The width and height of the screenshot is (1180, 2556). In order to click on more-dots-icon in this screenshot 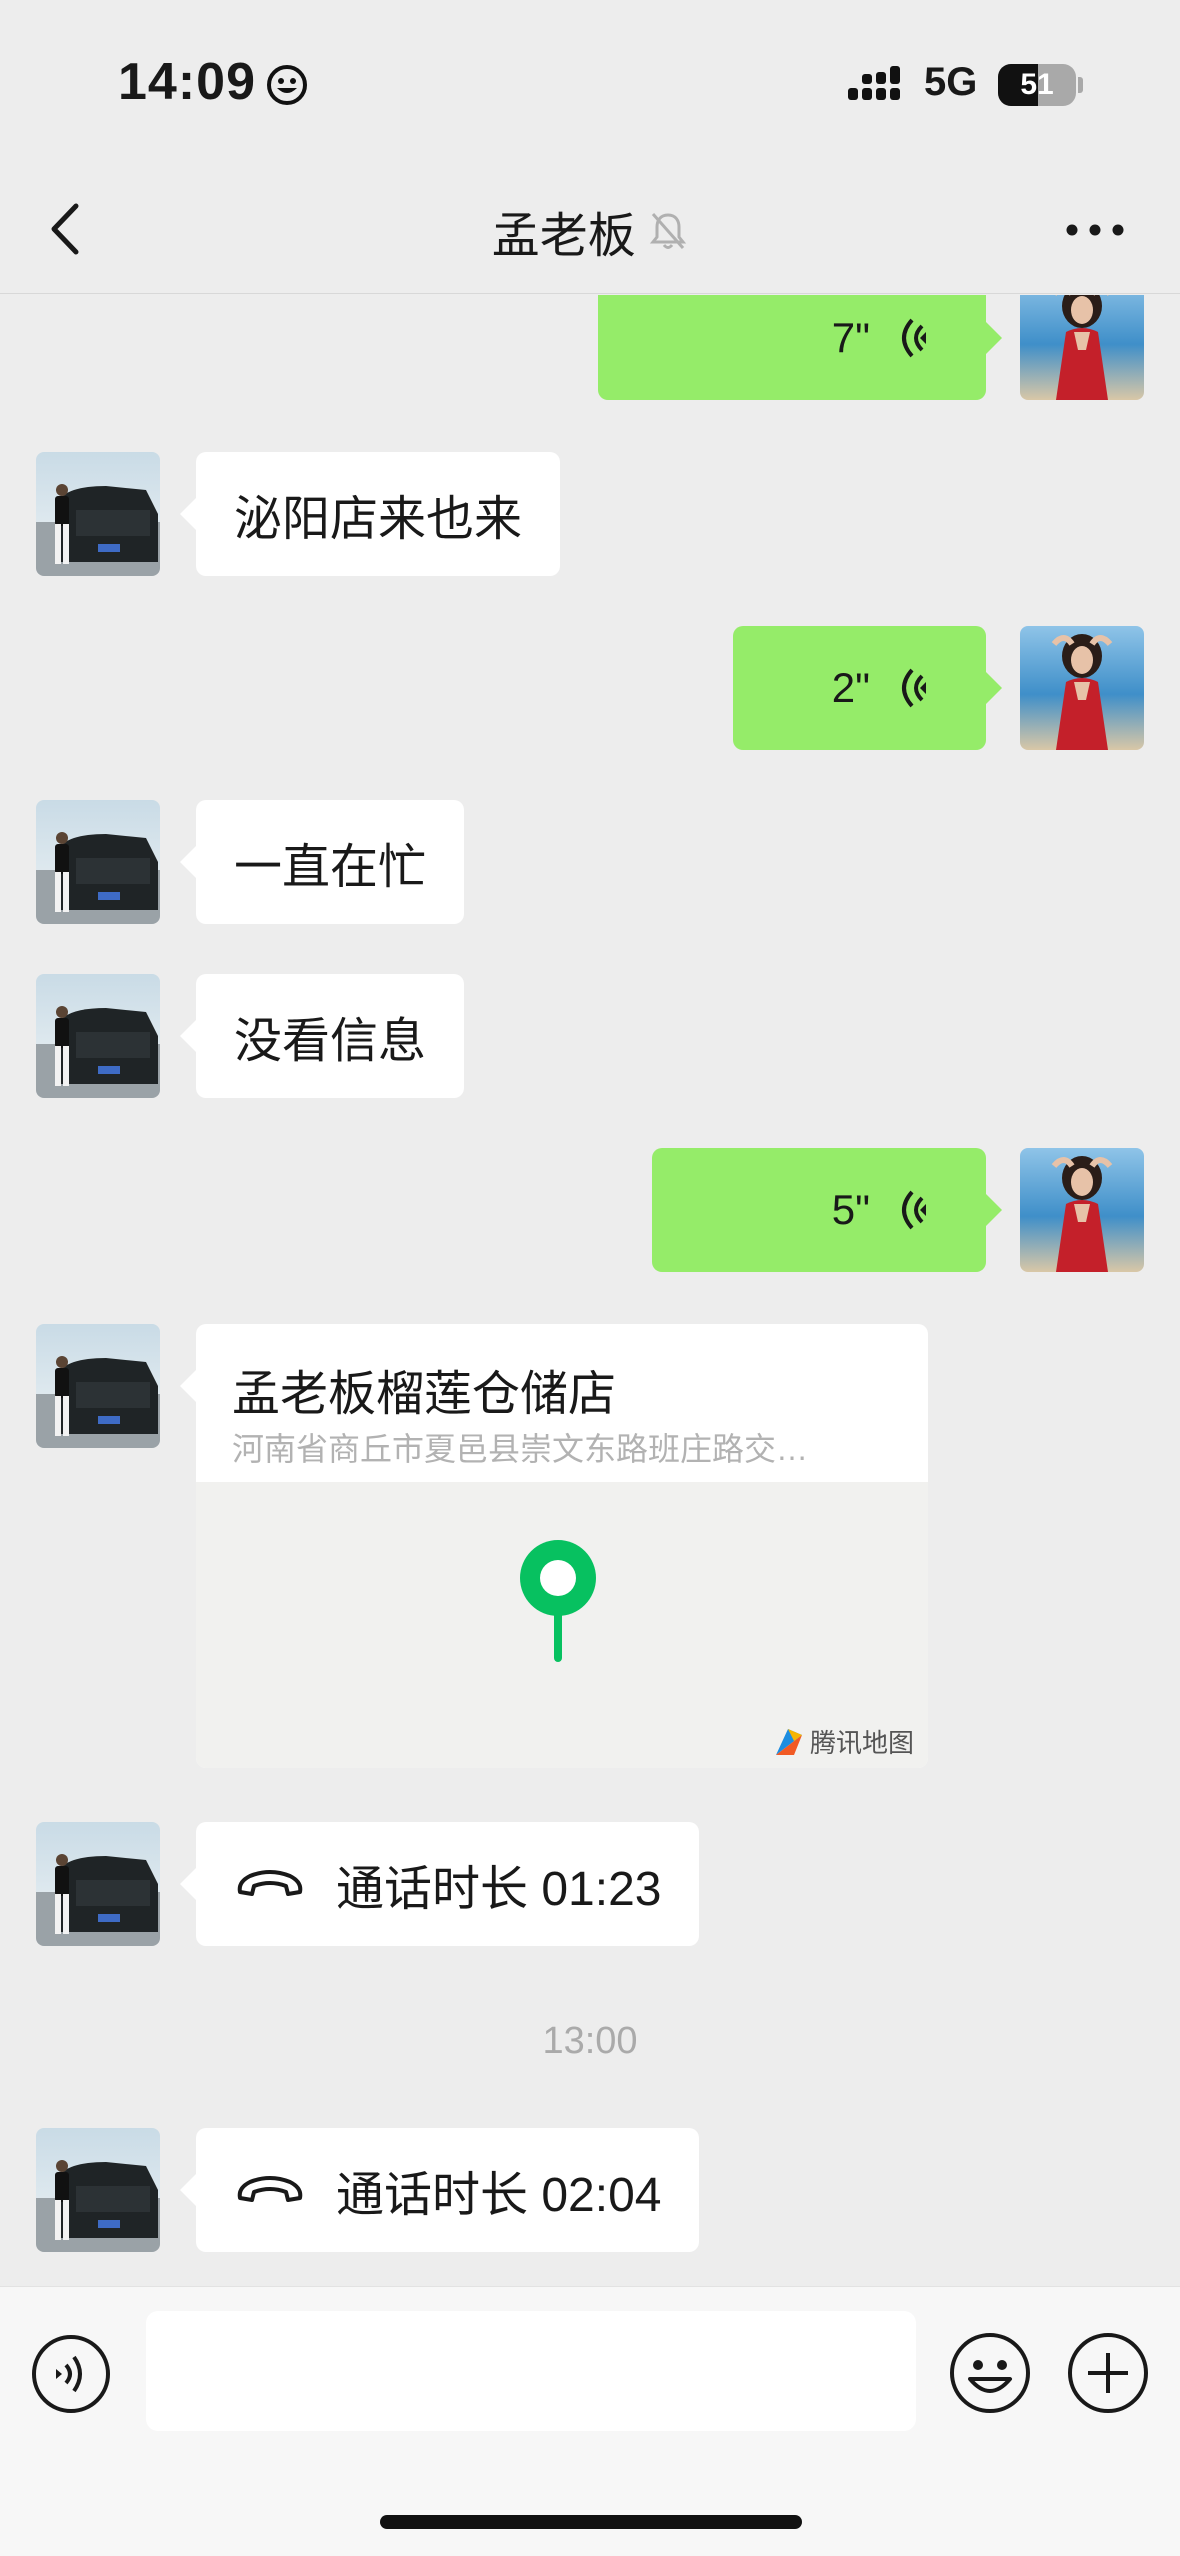, I will do `click(1095, 230)`.